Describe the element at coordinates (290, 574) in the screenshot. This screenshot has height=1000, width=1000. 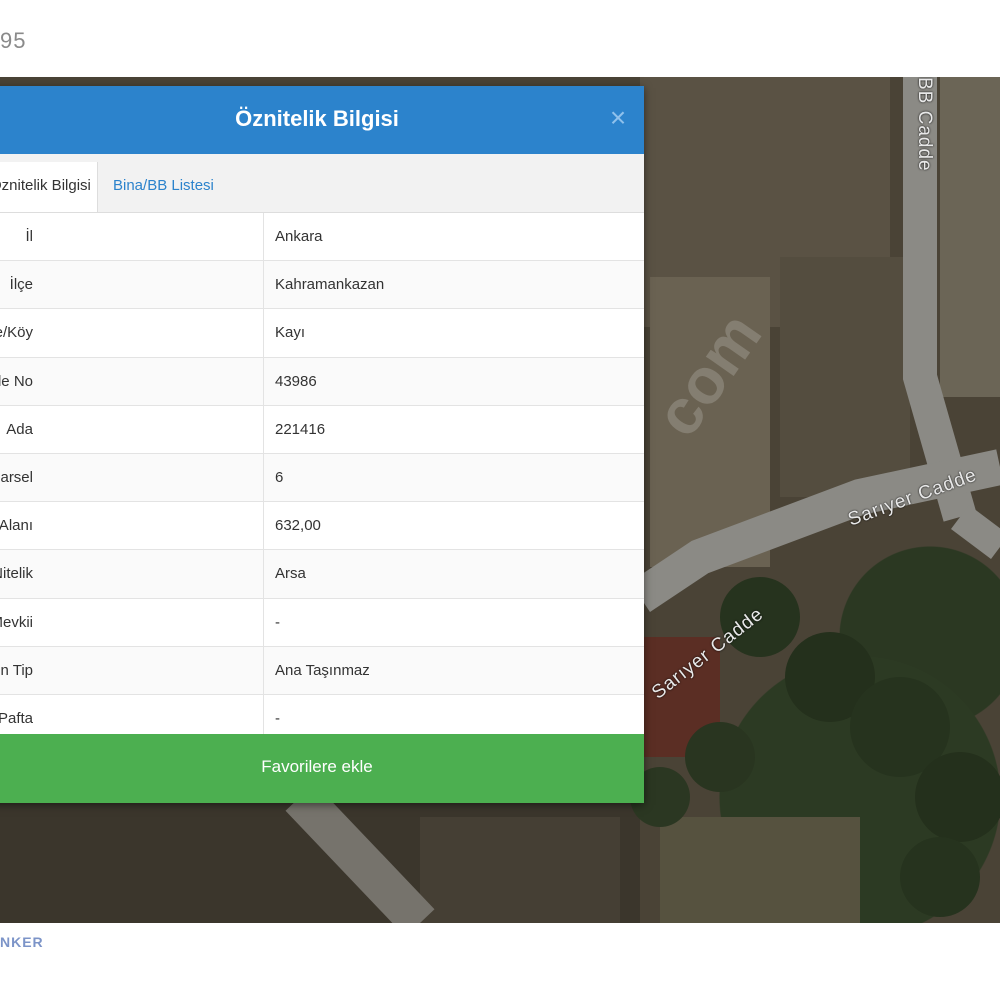
I see `row-value: Arsa` at that location.